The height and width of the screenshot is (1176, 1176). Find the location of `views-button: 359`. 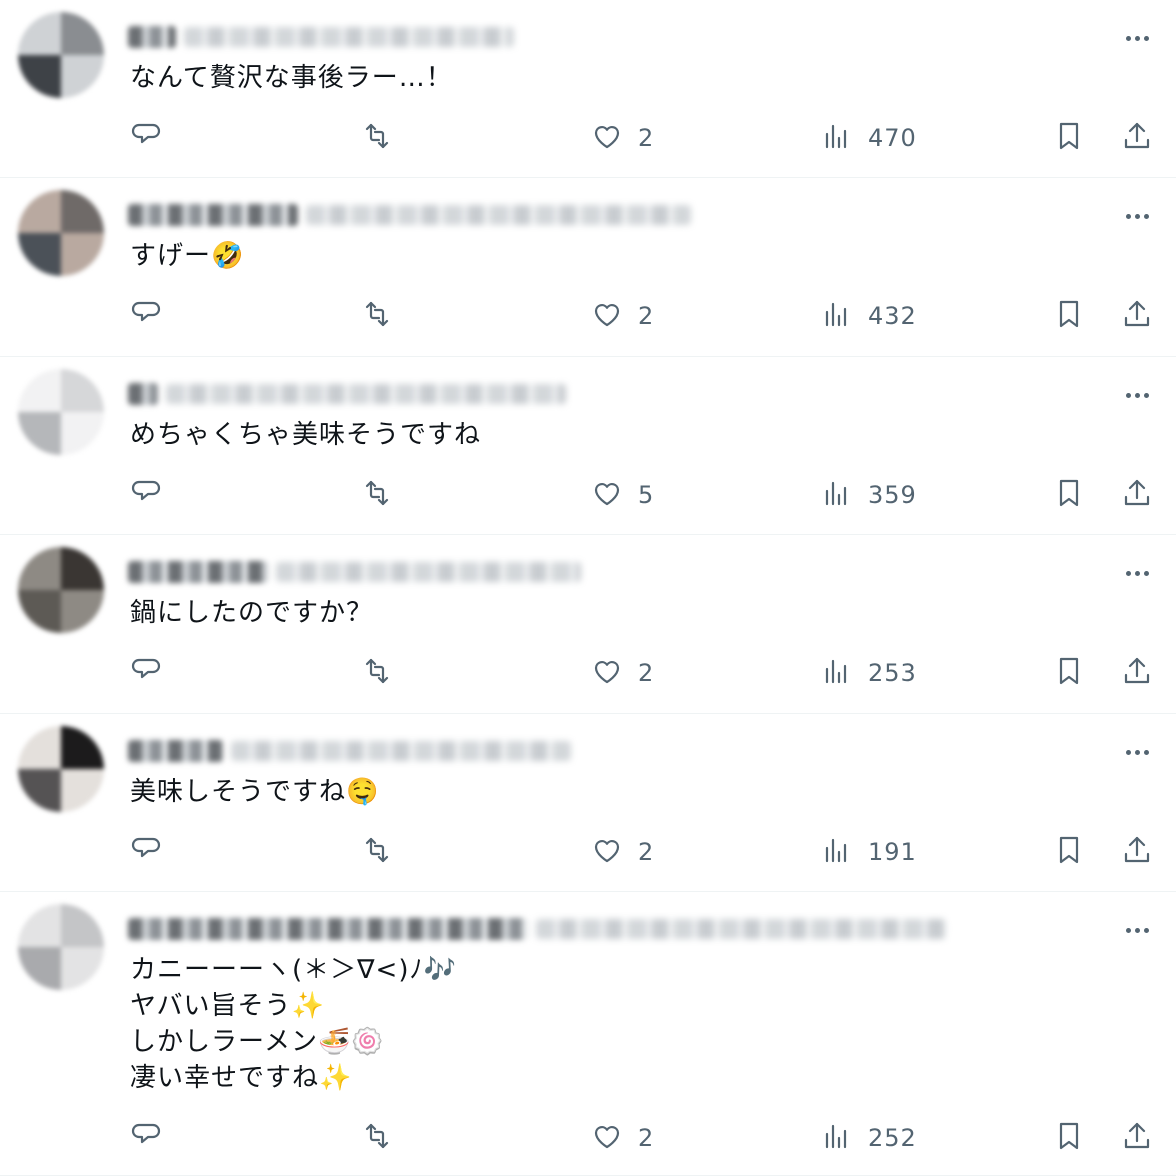

views-button: 359 is located at coordinates (868, 495).